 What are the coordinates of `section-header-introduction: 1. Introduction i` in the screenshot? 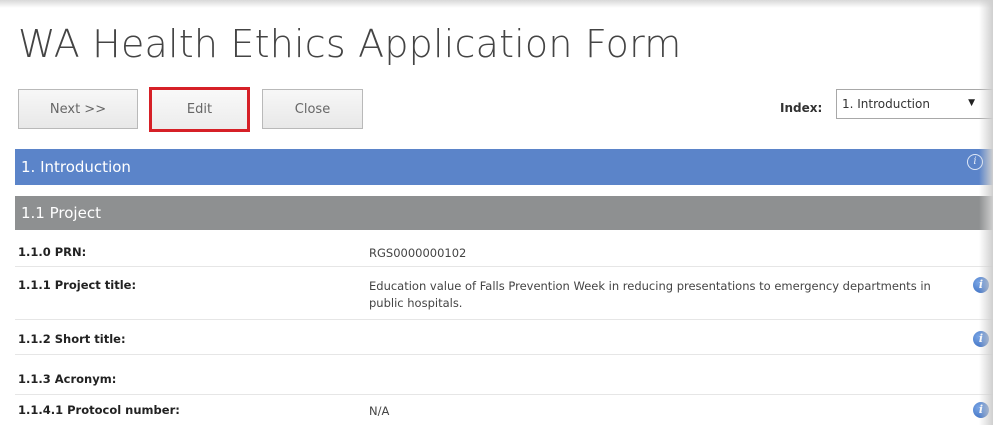 It's located at (504, 167).